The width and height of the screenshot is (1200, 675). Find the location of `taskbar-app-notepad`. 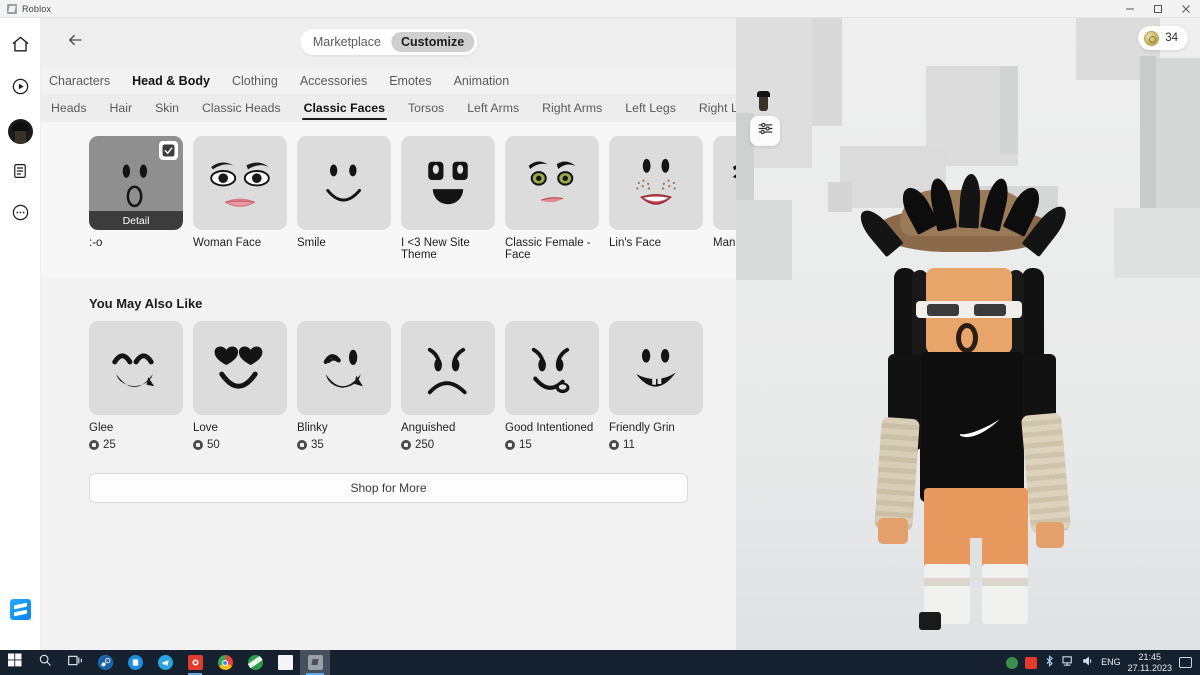

taskbar-app-notepad is located at coordinates (285, 662).